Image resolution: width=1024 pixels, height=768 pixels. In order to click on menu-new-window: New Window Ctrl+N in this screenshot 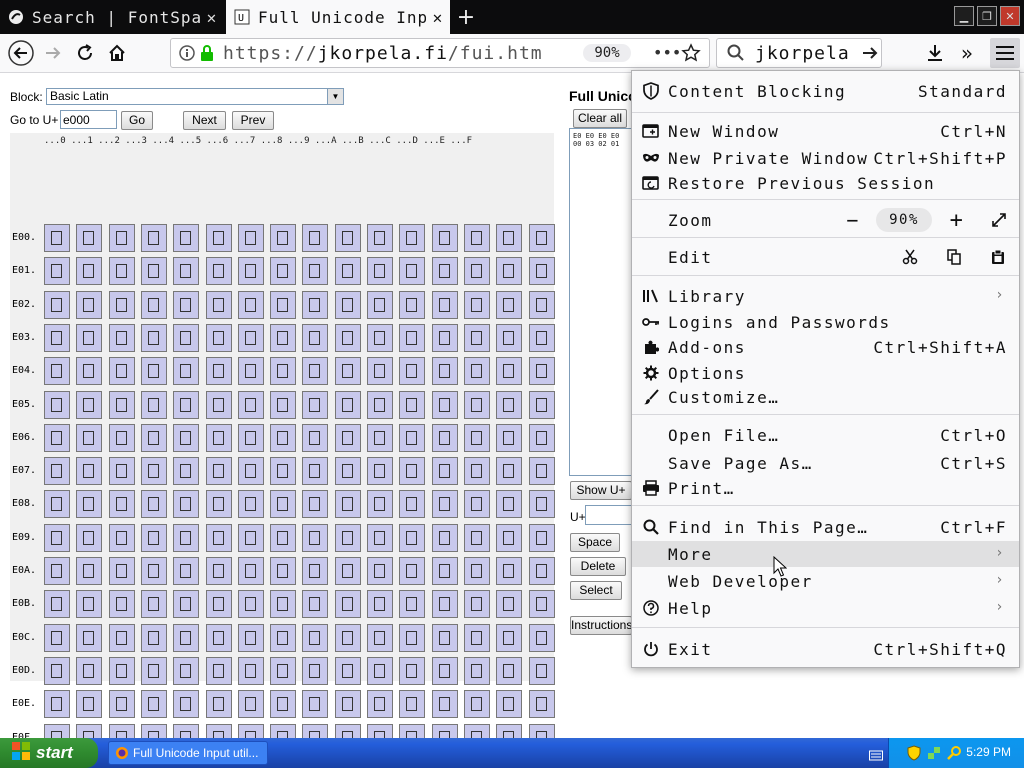, I will do `click(825, 131)`.